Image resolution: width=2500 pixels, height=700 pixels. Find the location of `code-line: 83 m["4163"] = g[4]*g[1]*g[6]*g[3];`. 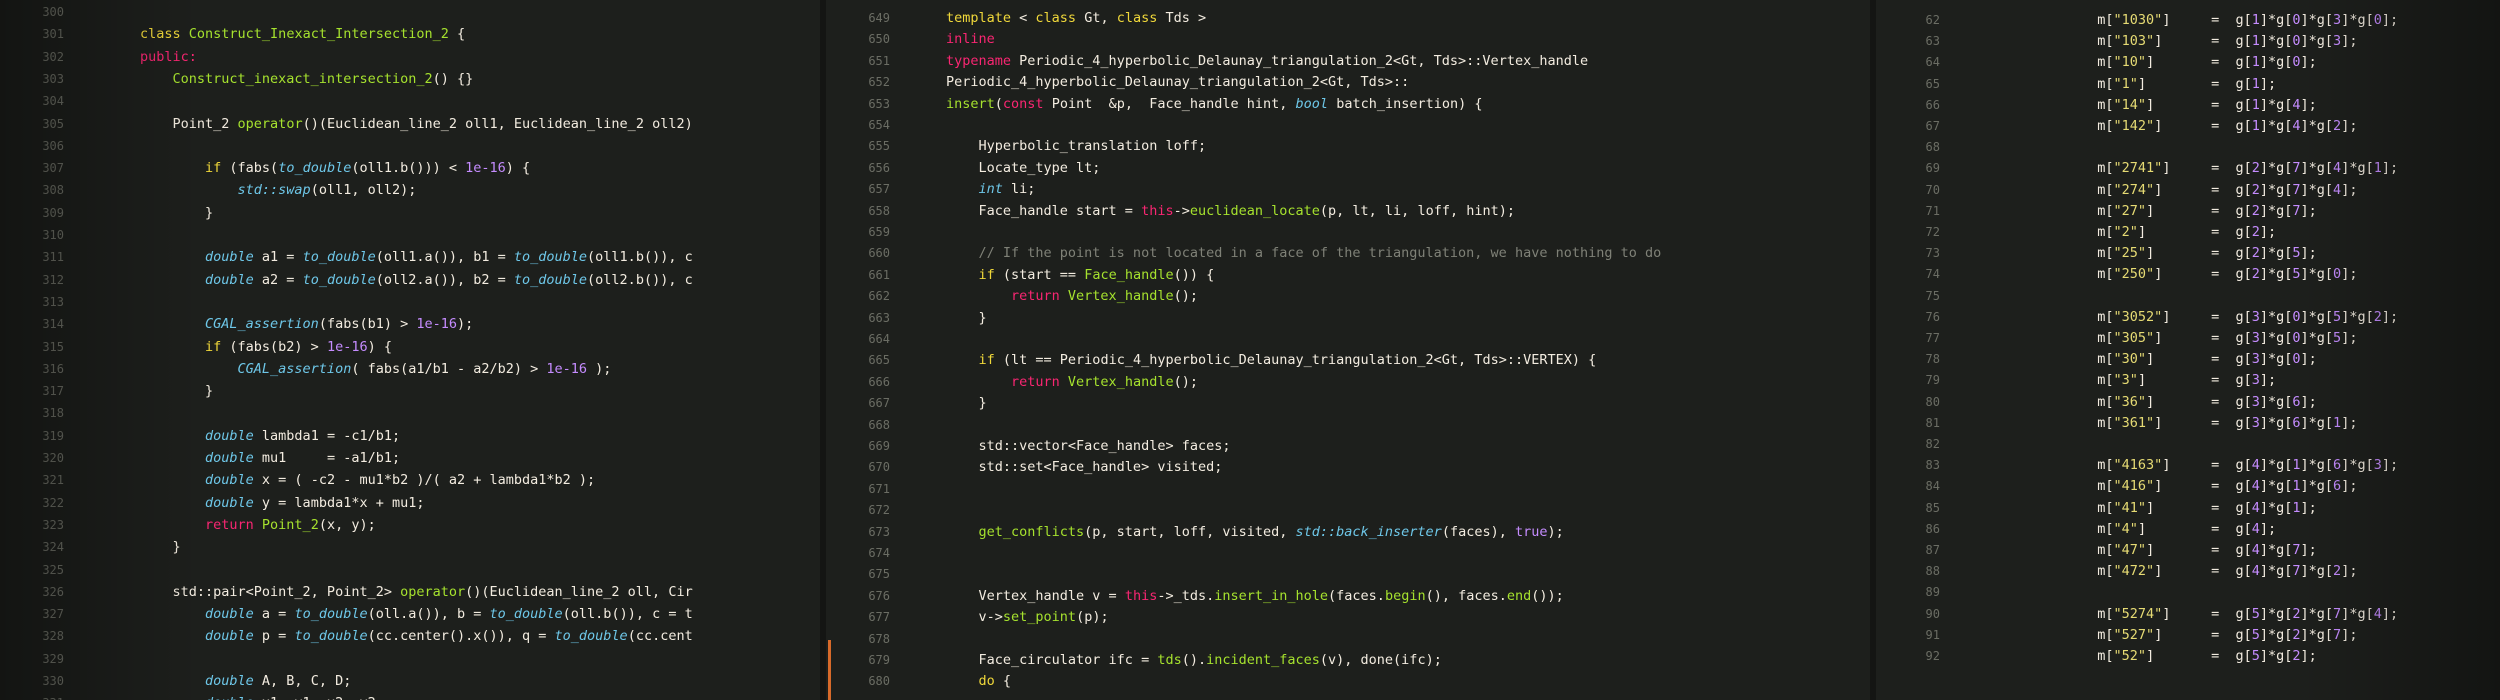

code-line: 83 m["4163"] = g[4]*g[1]*g[6]*g[3]; is located at coordinates (2188, 465).